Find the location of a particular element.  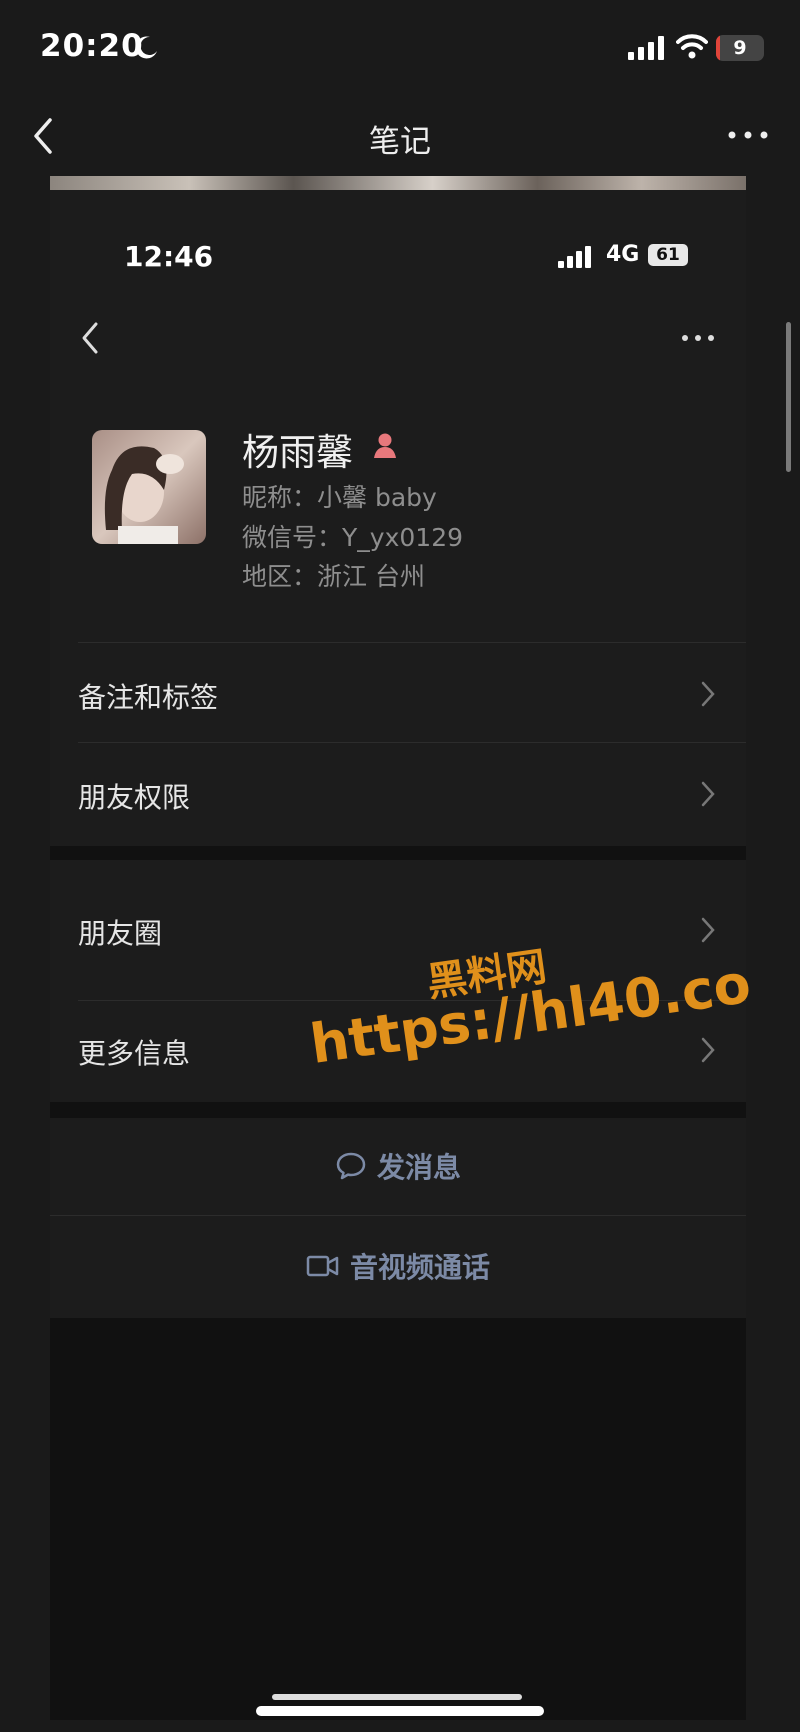

row-label: 更多信息 is located at coordinates (134, 1053).